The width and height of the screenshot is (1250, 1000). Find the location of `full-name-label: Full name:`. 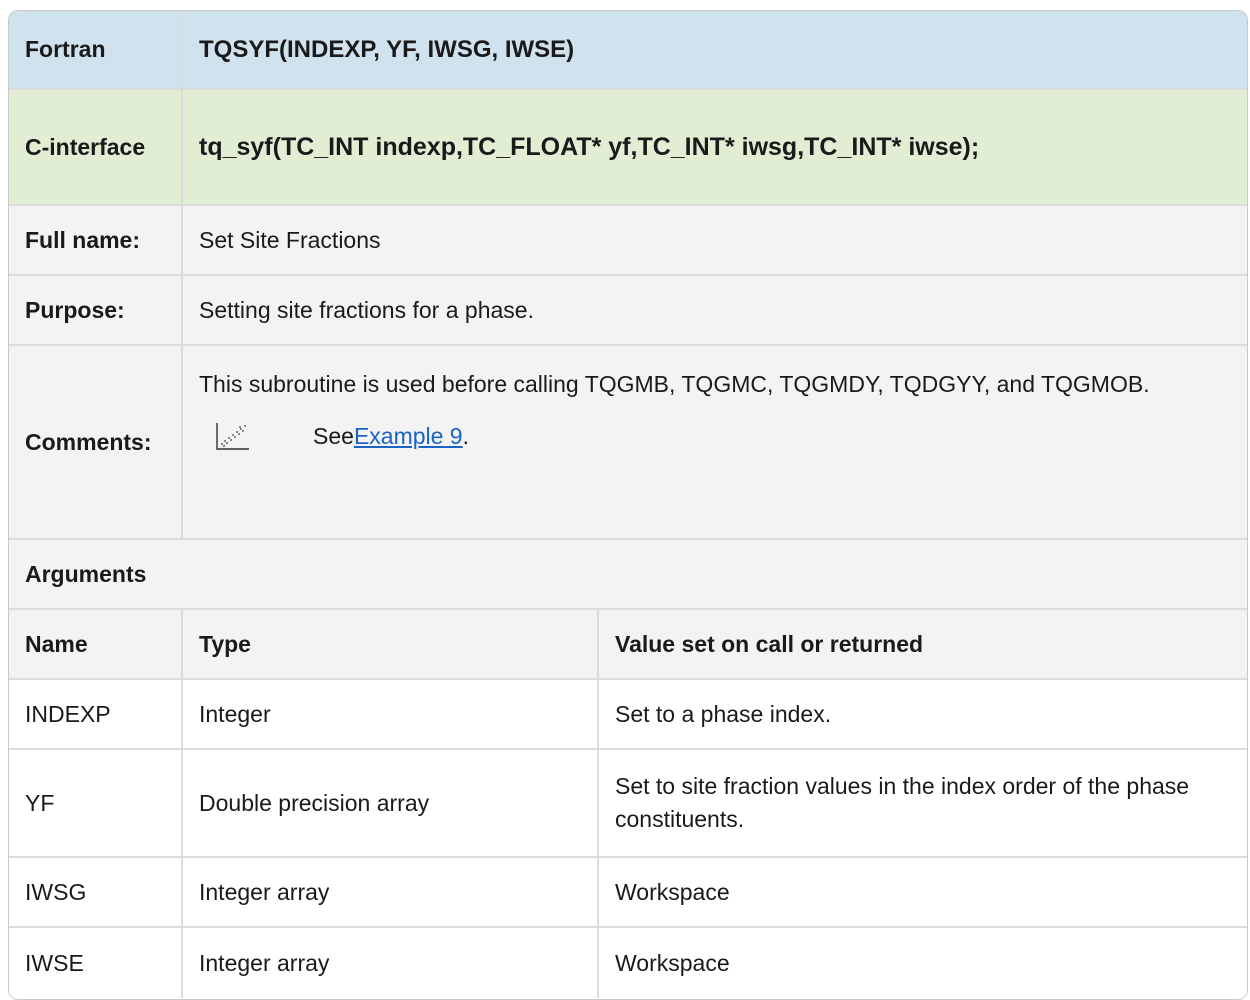

full-name-label: Full name: is located at coordinates (96, 240).